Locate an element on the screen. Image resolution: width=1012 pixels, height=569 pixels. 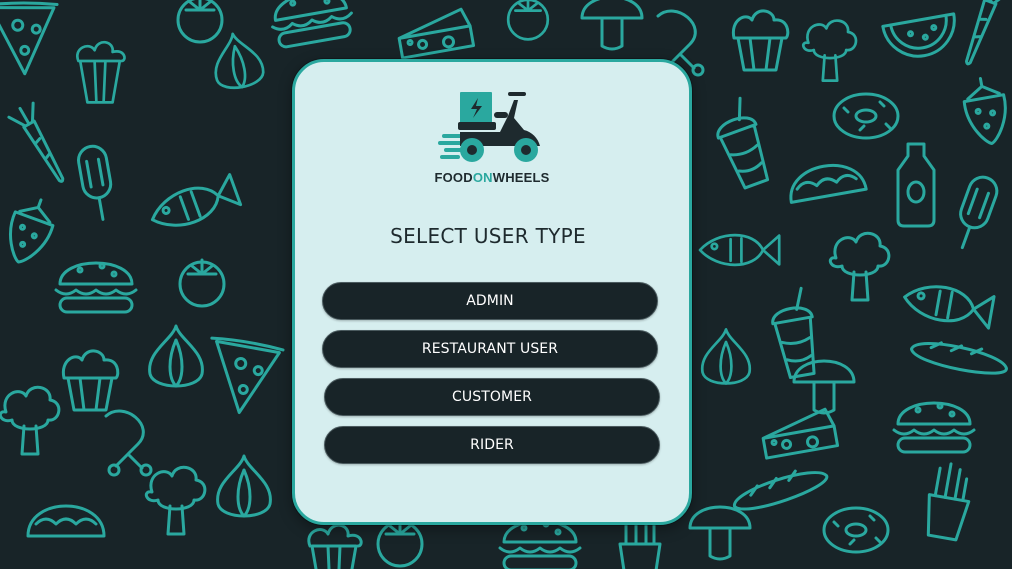
logo-word-food: FOOD is located at coordinates (453, 177).